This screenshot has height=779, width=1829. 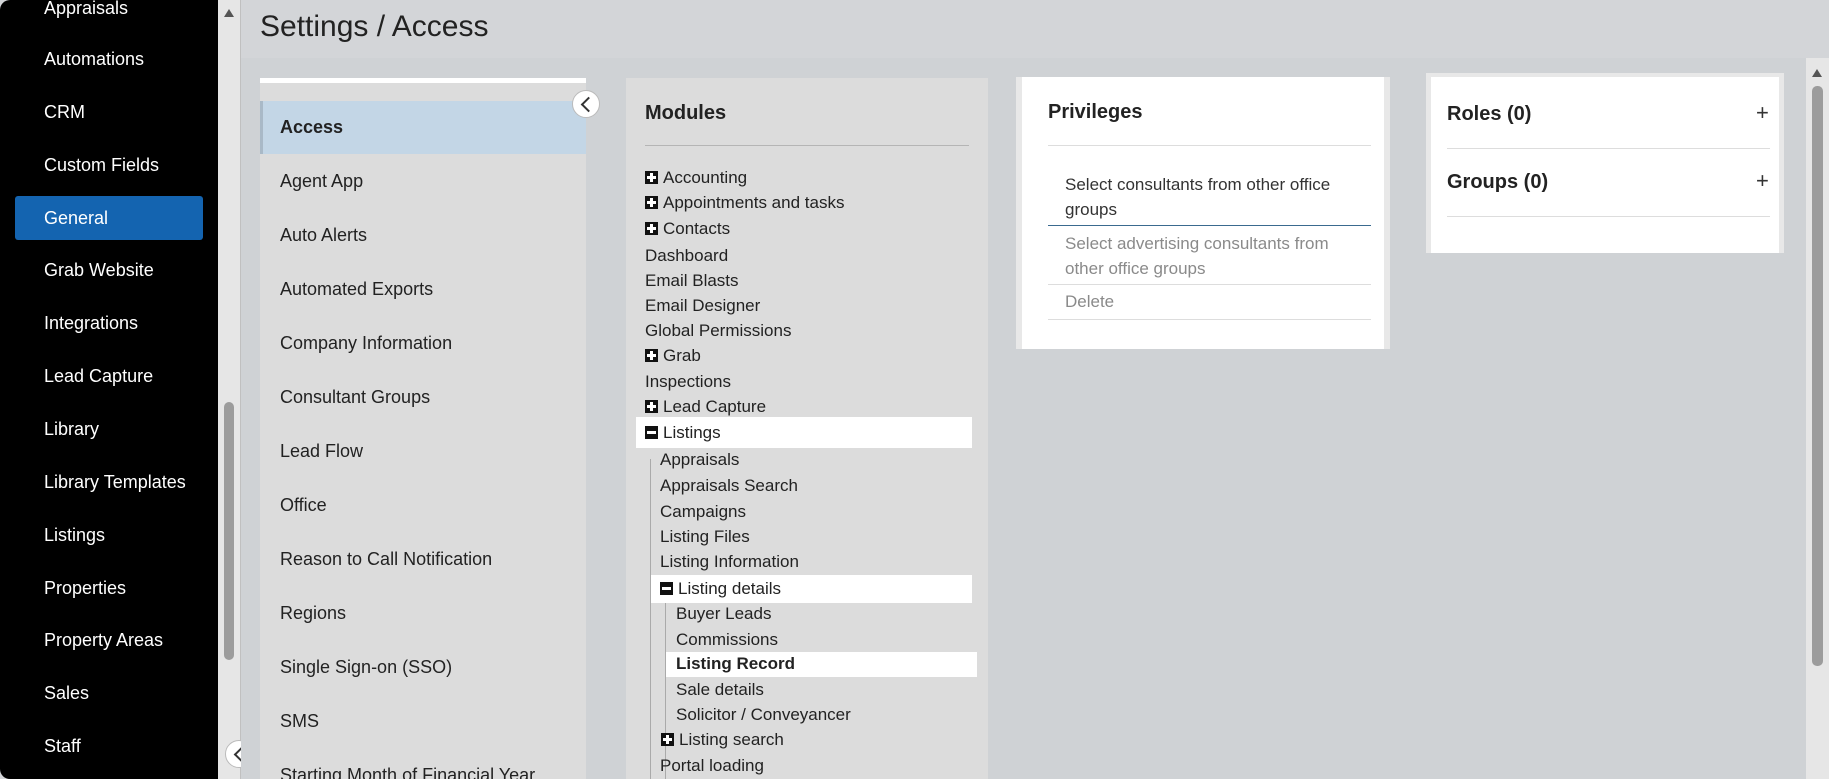 I want to click on tree-item-global-permissions: Global Permissions, so click(x=718, y=331).